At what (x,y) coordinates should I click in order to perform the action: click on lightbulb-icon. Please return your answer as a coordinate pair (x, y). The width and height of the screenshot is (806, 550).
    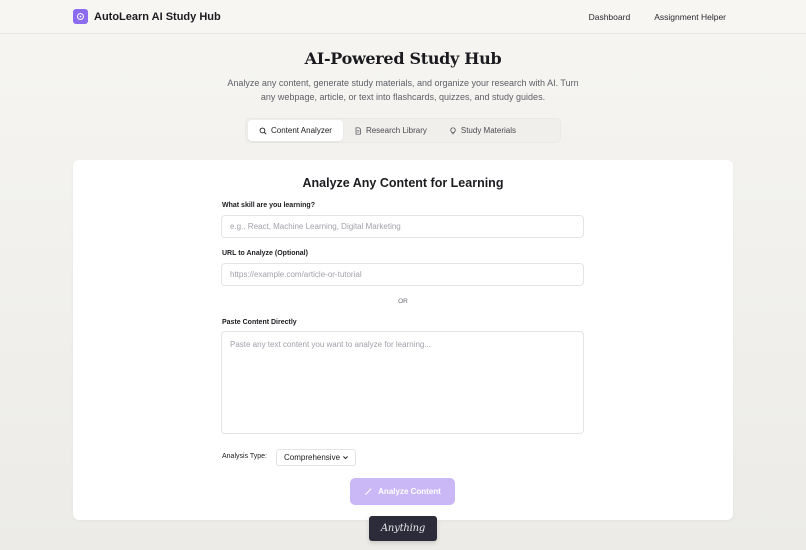
    Looking at the image, I should click on (453, 130).